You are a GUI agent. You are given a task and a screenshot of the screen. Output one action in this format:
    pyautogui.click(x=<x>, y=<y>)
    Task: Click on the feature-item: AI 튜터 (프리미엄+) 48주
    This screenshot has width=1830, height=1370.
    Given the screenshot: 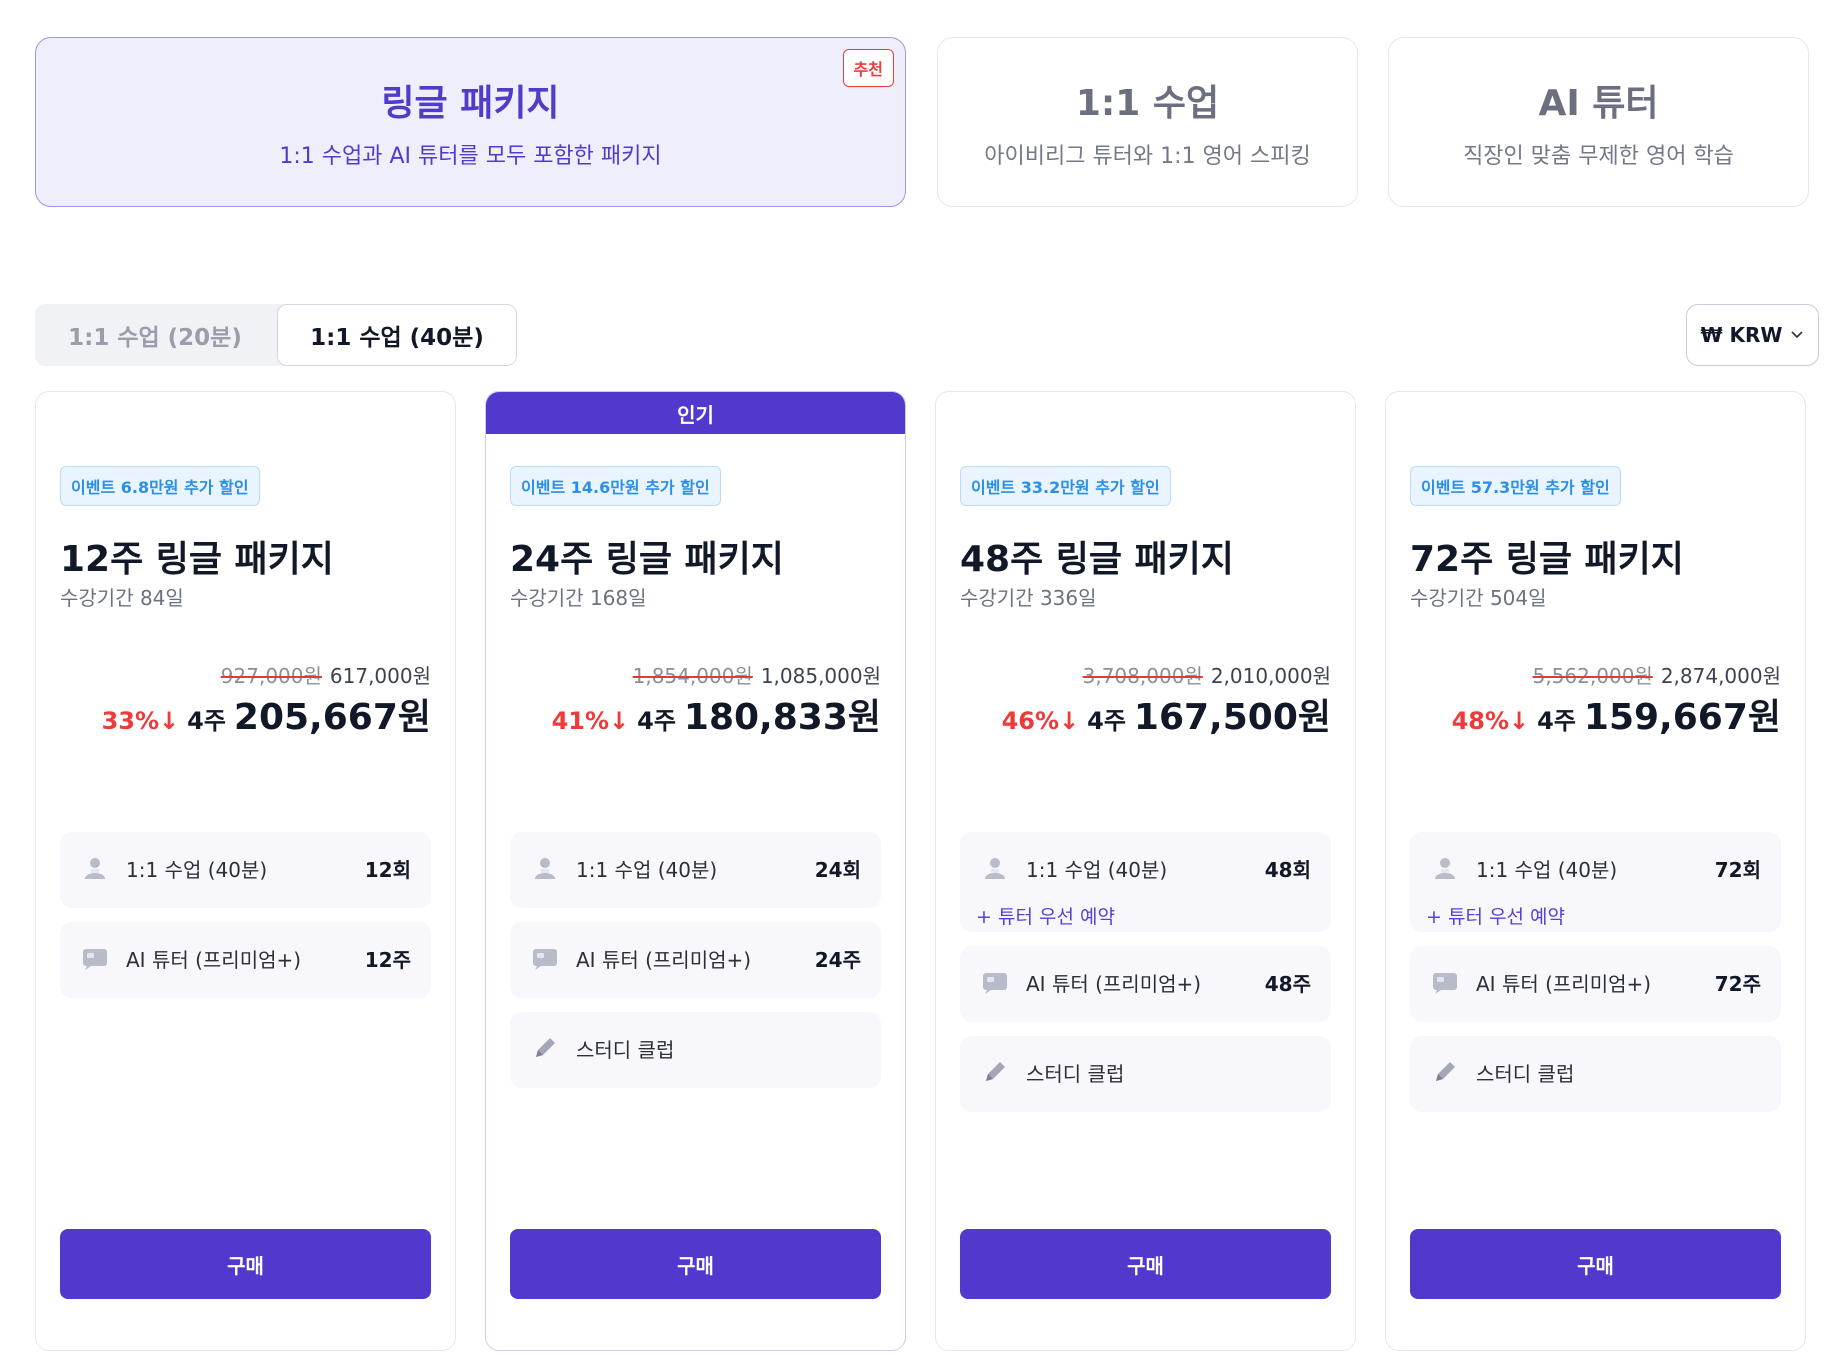 What is the action you would take?
    pyautogui.click(x=1145, y=984)
    